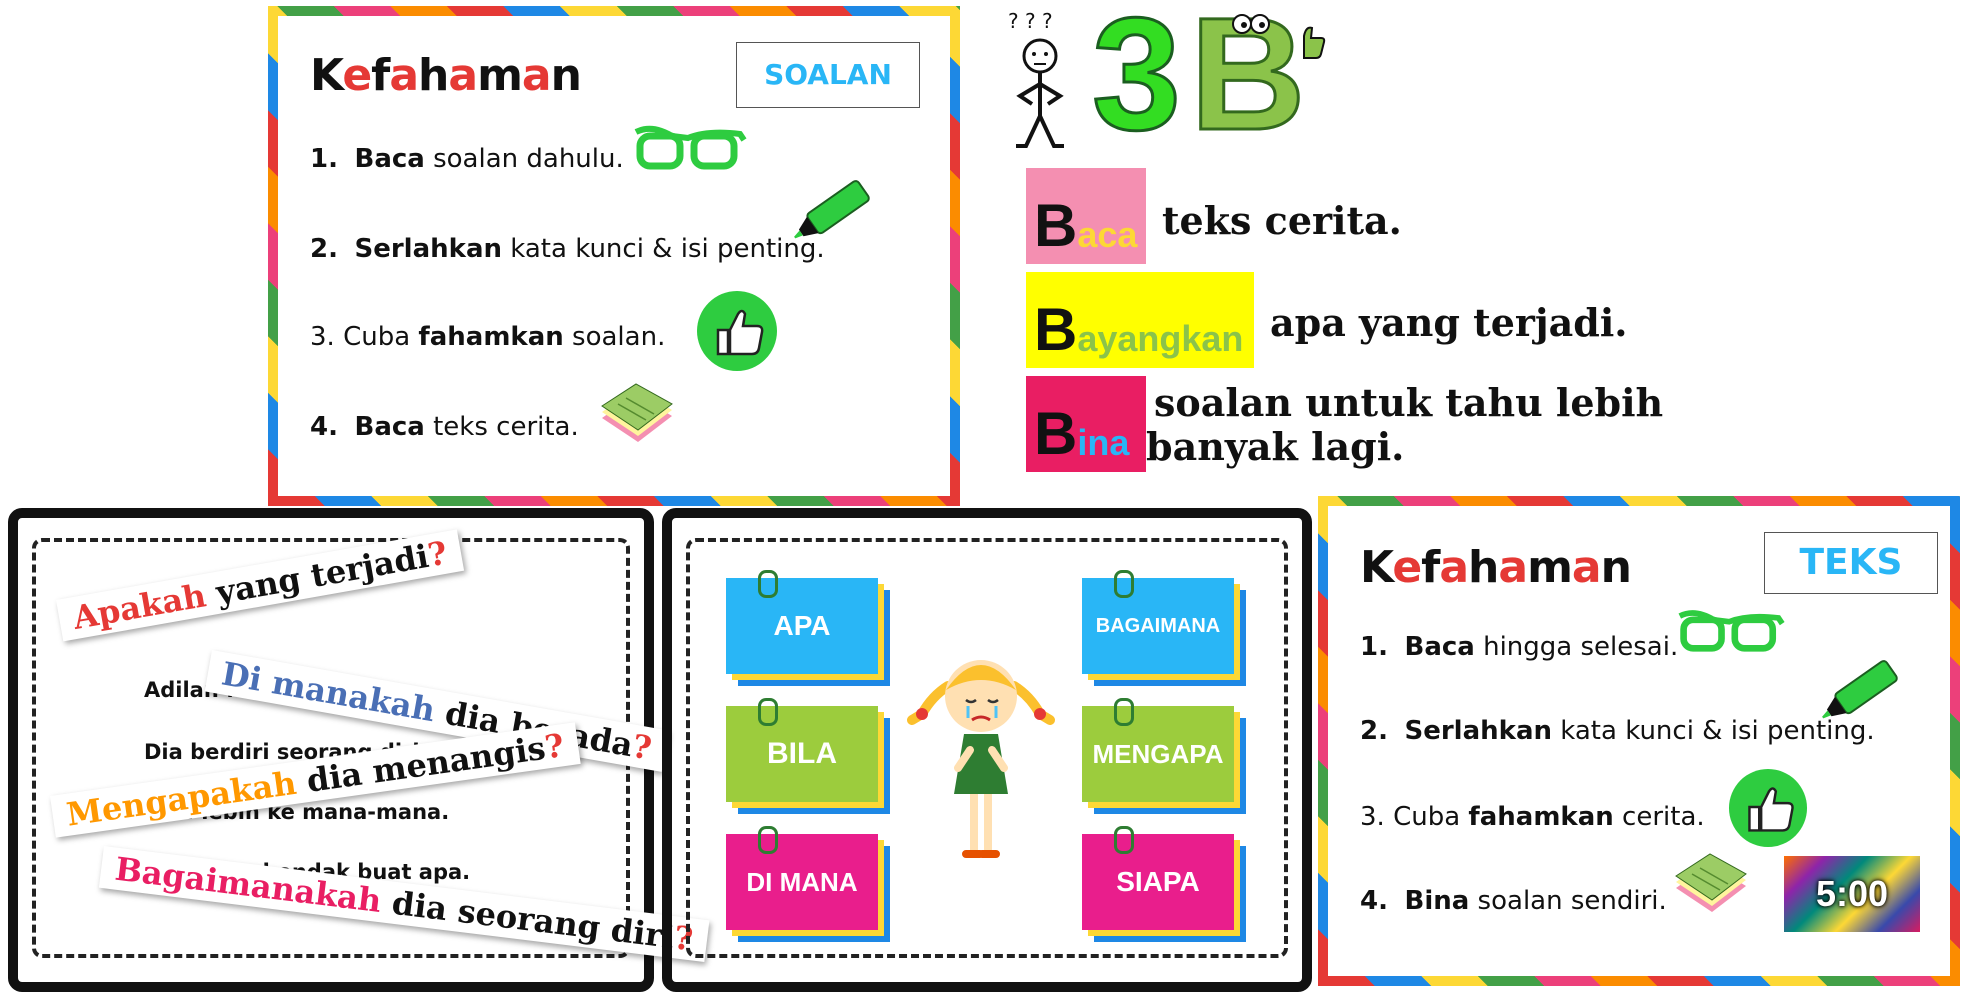  I want to click on soalan-step-4: 4. Baca teks cerita., so click(444, 427).